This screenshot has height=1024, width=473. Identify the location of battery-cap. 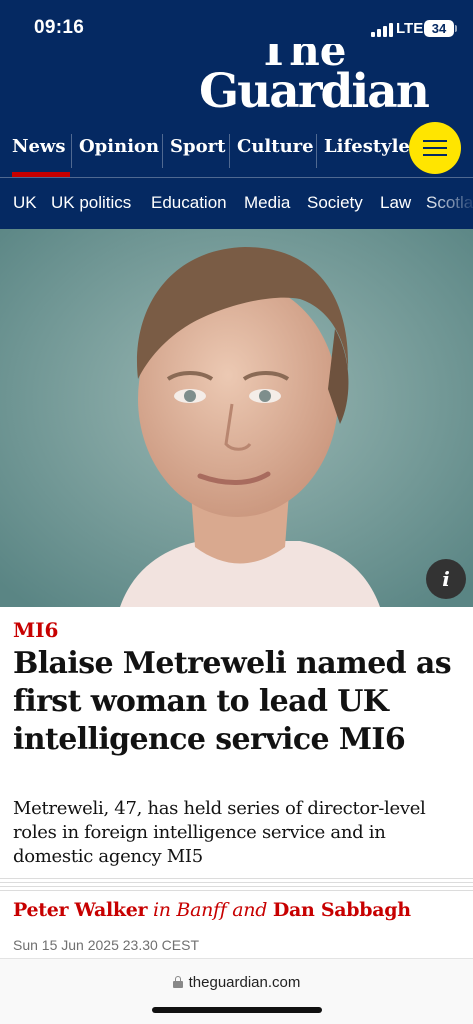
(456, 28).